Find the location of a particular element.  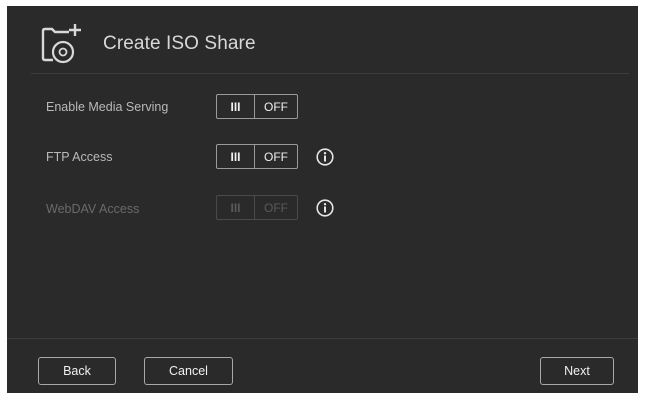

cancel-button: Cancel is located at coordinates (188, 371).